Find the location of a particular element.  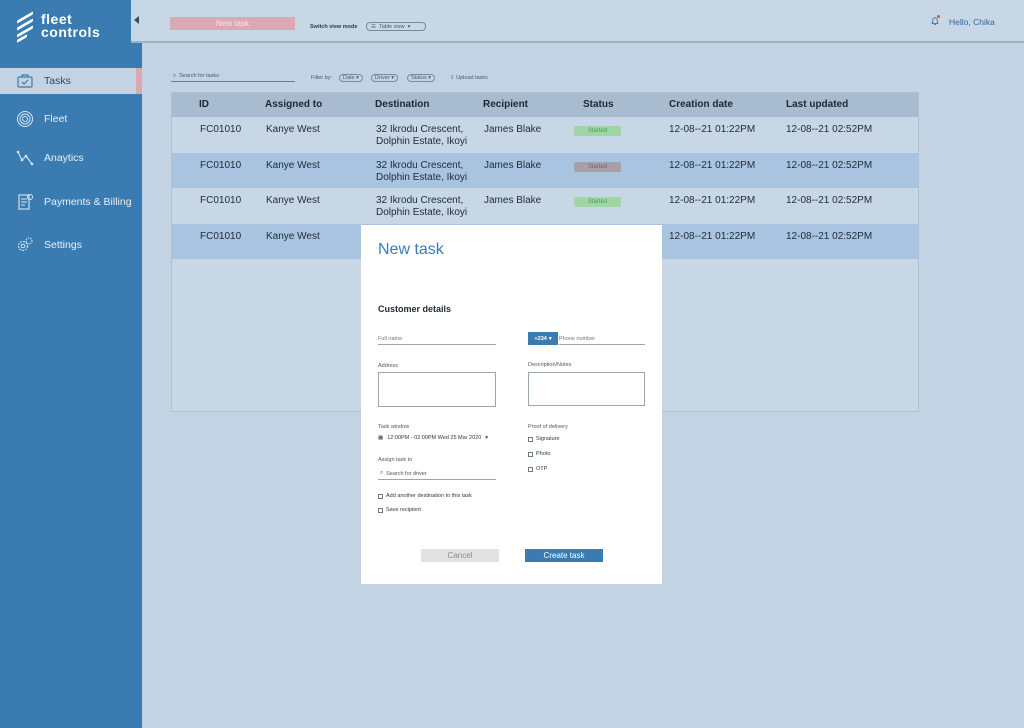

add-destination-checkbox is located at coordinates (380, 496).